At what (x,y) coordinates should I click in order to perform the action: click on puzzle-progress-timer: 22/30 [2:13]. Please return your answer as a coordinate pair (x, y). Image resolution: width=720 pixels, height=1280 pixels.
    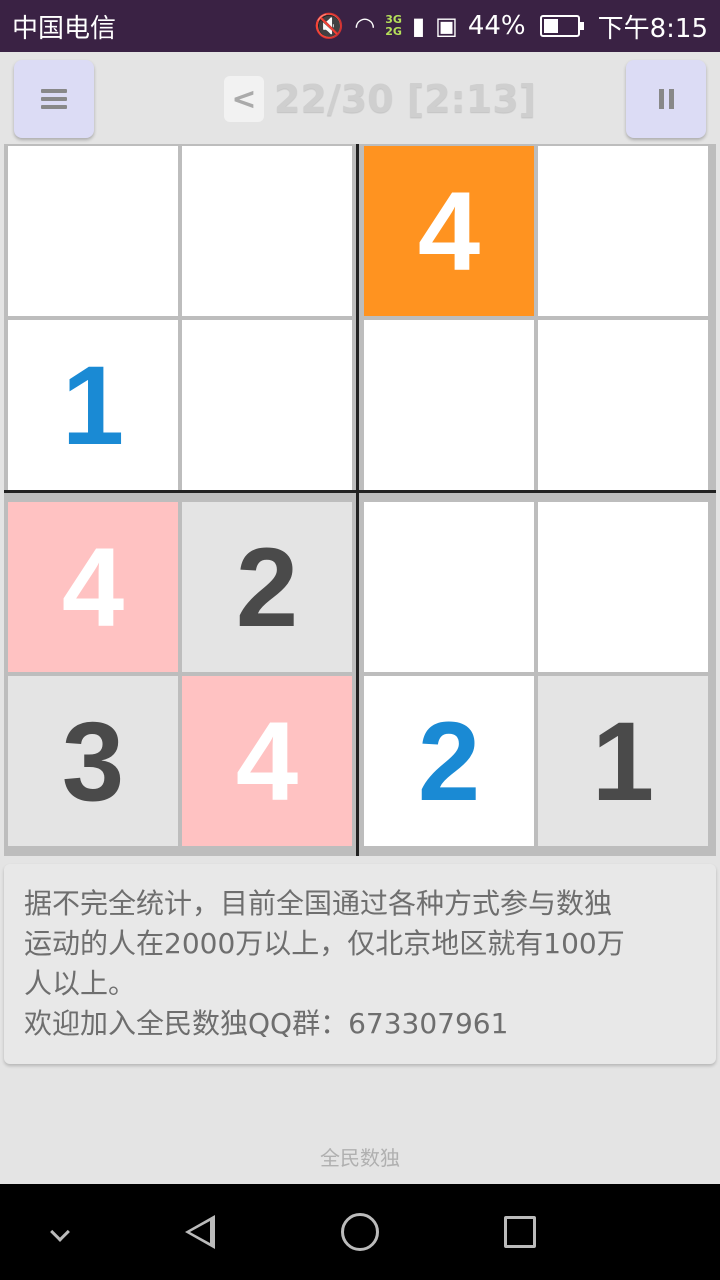
    Looking at the image, I should click on (405, 99).